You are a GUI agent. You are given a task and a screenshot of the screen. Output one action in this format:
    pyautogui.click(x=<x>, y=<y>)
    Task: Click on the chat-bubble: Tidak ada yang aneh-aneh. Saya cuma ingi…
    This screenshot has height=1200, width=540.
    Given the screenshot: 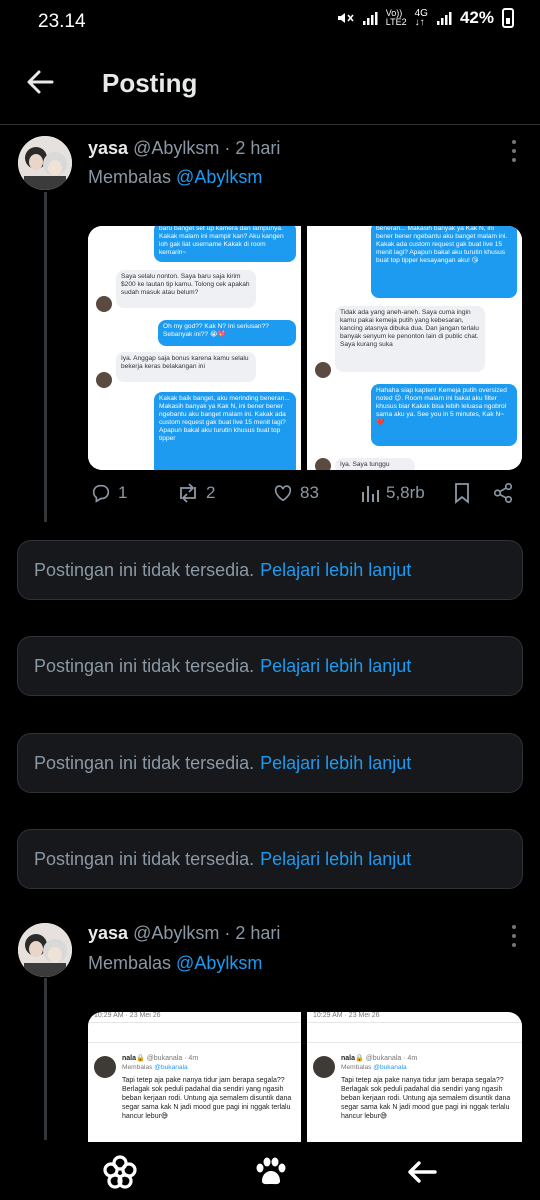 What is the action you would take?
    pyautogui.click(x=410, y=339)
    